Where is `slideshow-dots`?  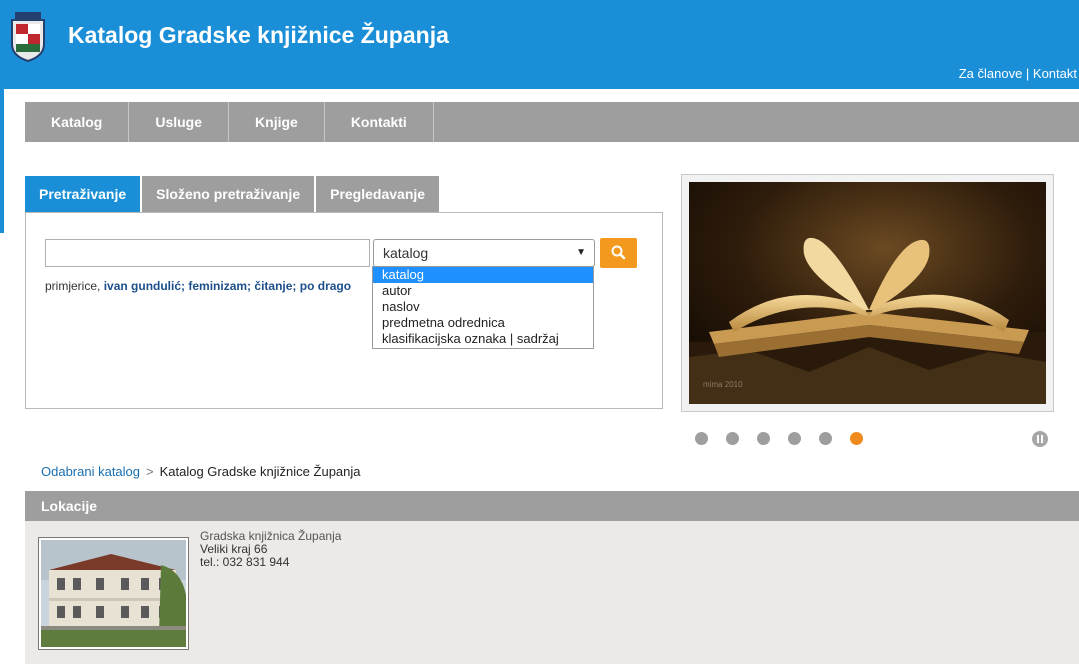 slideshow-dots is located at coordinates (788, 438).